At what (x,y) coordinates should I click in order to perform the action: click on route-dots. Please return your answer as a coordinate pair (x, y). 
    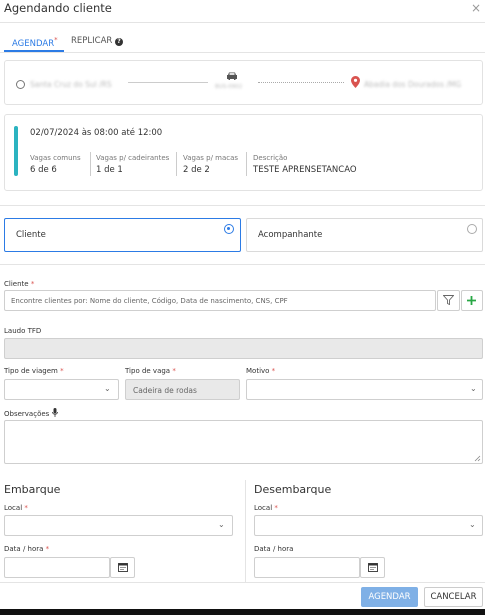
    Looking at the image, I should click on (301, 82).